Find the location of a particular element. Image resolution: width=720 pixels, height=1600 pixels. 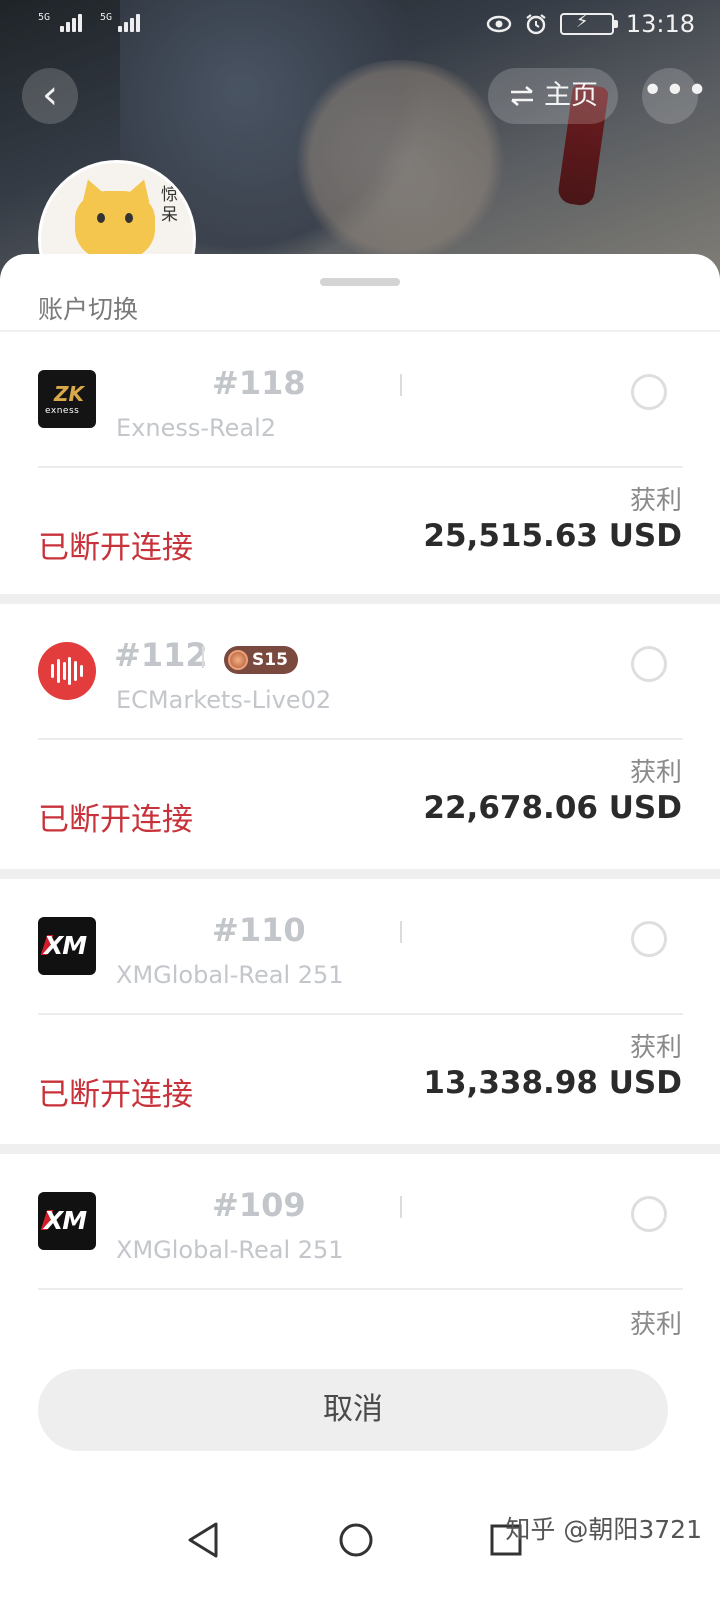

eye-icon is located at coordinates (499, 24).